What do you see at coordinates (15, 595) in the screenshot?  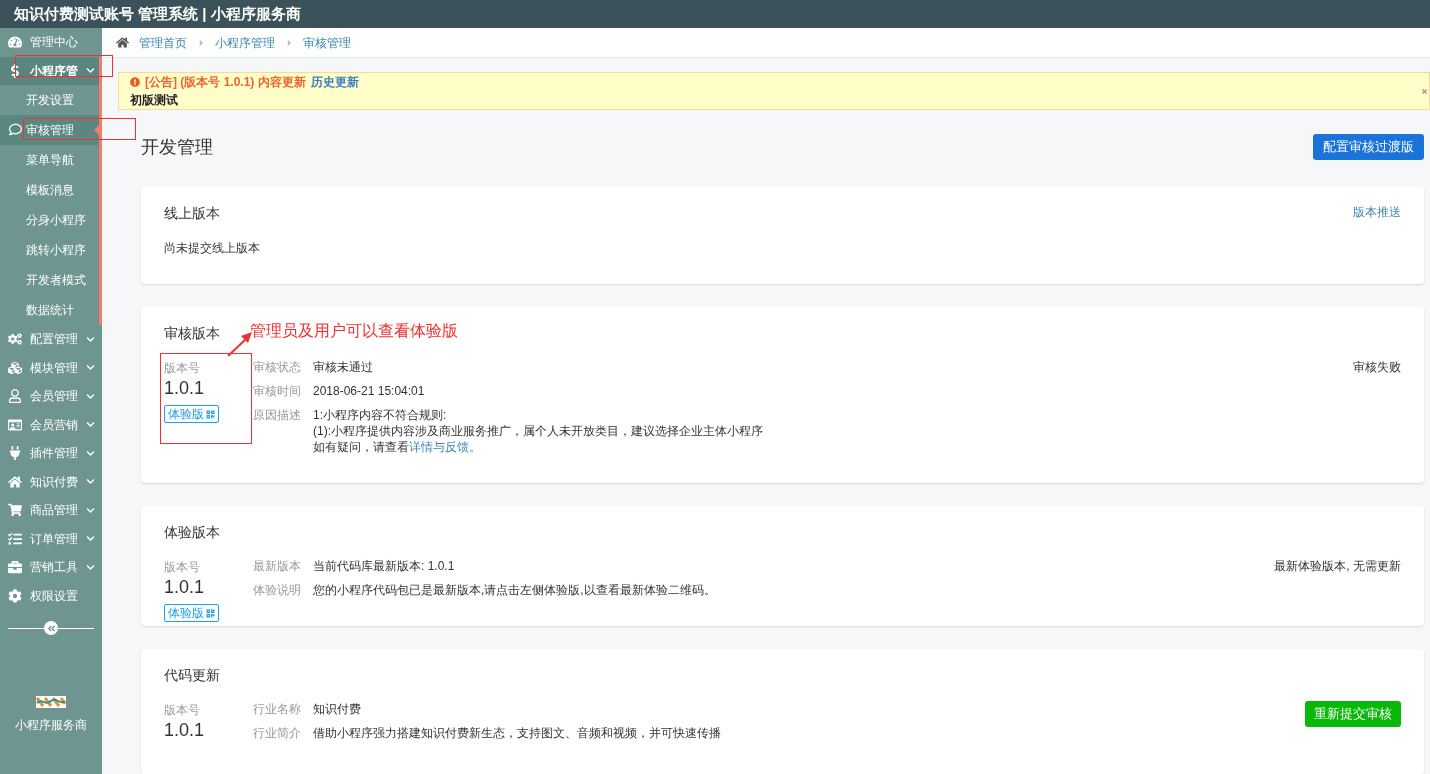 I see `settings-icon` at bounding box center [15, 595].